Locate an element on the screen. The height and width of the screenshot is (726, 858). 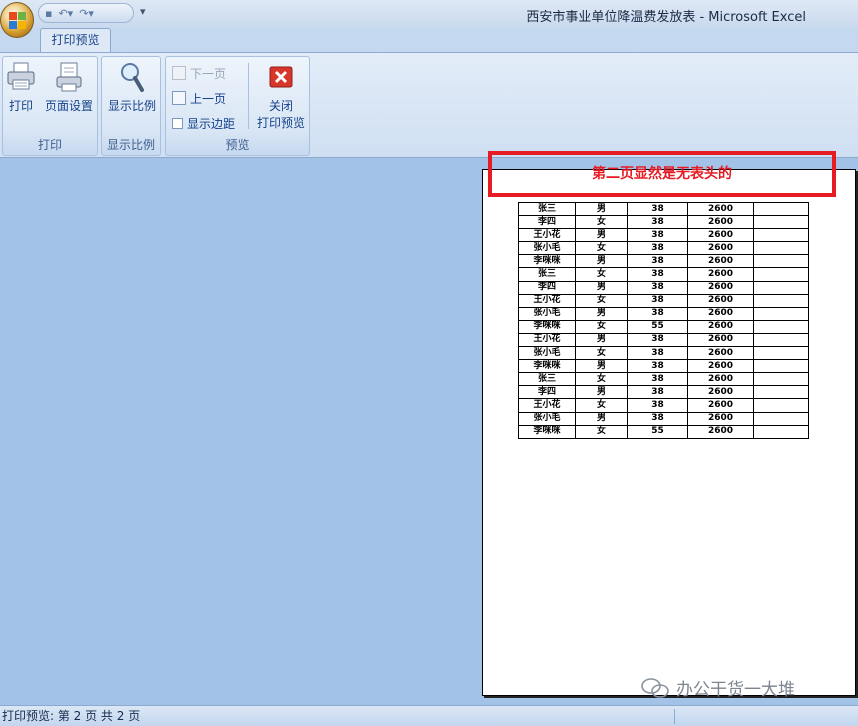
table-row: 王小花女 38 2600 is located at coordinates (663, 300).